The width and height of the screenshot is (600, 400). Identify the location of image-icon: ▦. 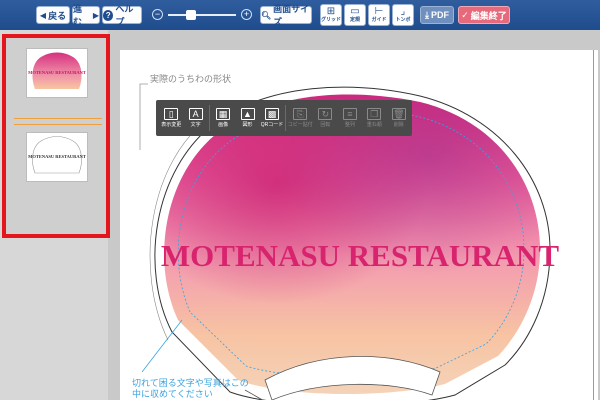
(223, 113).